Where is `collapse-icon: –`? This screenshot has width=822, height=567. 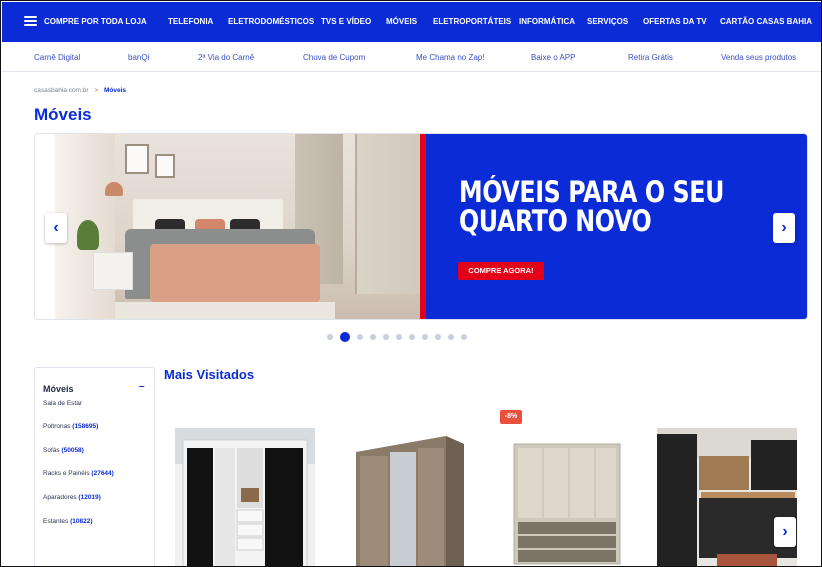 collapse-icon: – is located at coordinates (142, 386).